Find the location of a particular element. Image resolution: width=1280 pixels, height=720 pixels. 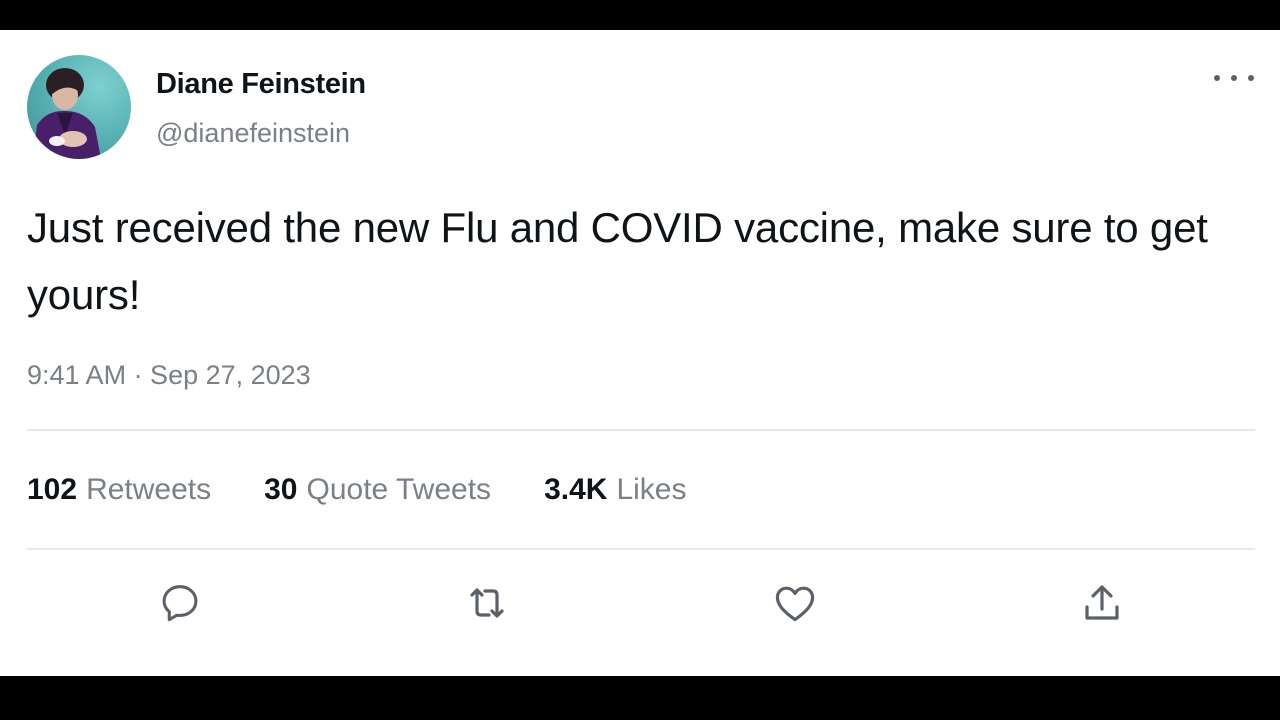

likes-count: 3.4K is located at coordinates (576, 489).